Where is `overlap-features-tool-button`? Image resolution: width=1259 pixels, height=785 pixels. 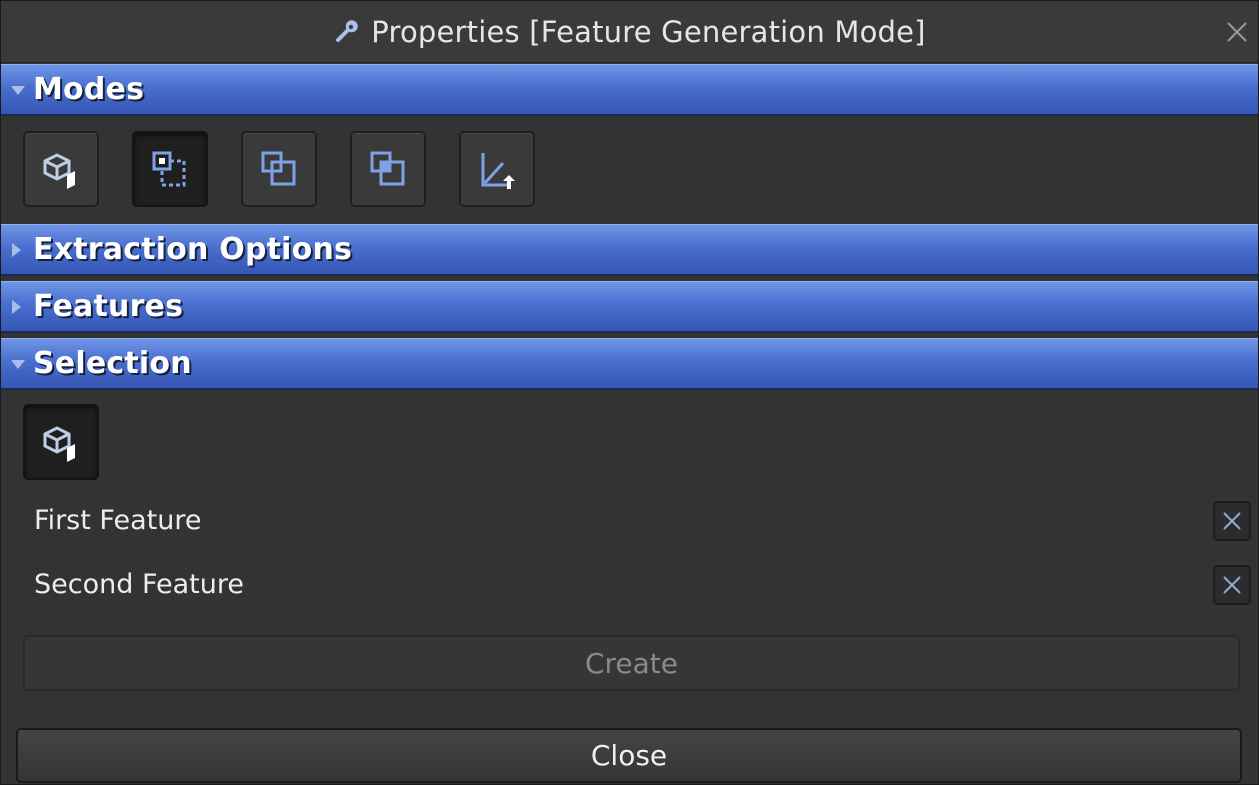
overlap-features-tool-button is located at coordinates (279, 169).